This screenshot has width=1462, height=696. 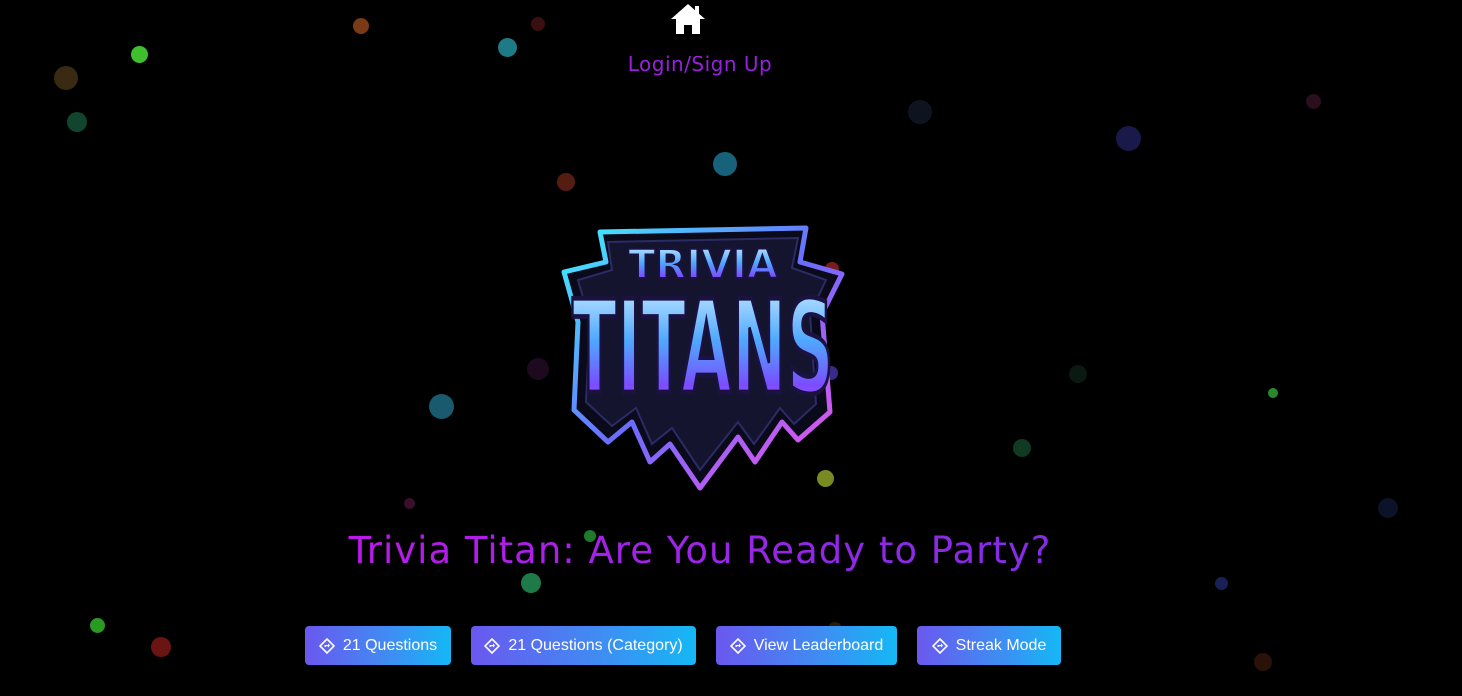 What do you see at coordinates (700, 550) in the screenshot?
I see `page-headline: Trivia Titan: Are You Ready to Party?` at bounding box center [700, 550].